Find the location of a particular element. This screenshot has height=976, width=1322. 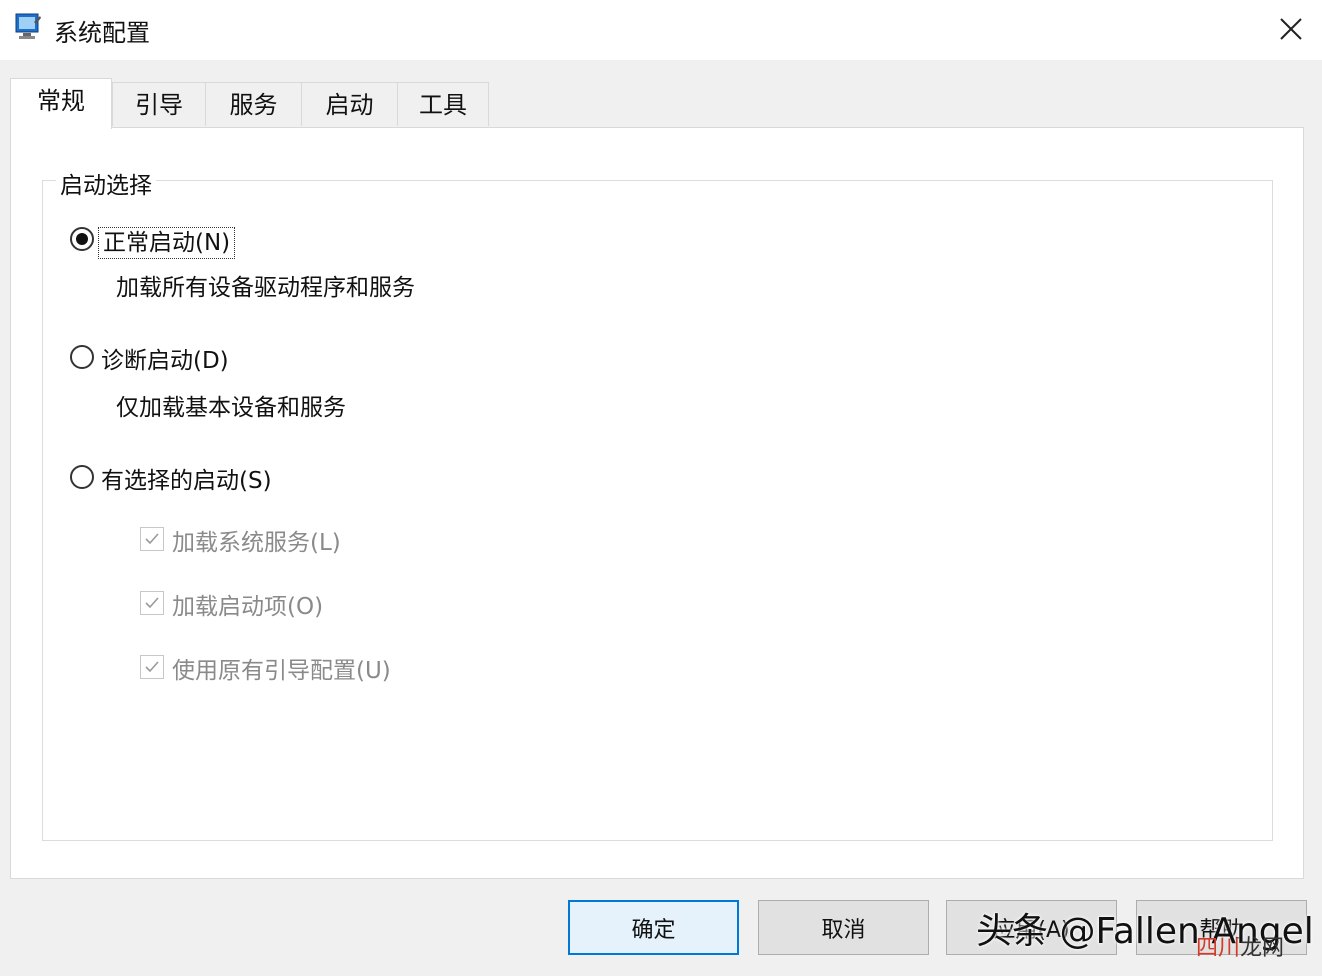

tab-boot: 引导 is located at coordinates (159, 104).